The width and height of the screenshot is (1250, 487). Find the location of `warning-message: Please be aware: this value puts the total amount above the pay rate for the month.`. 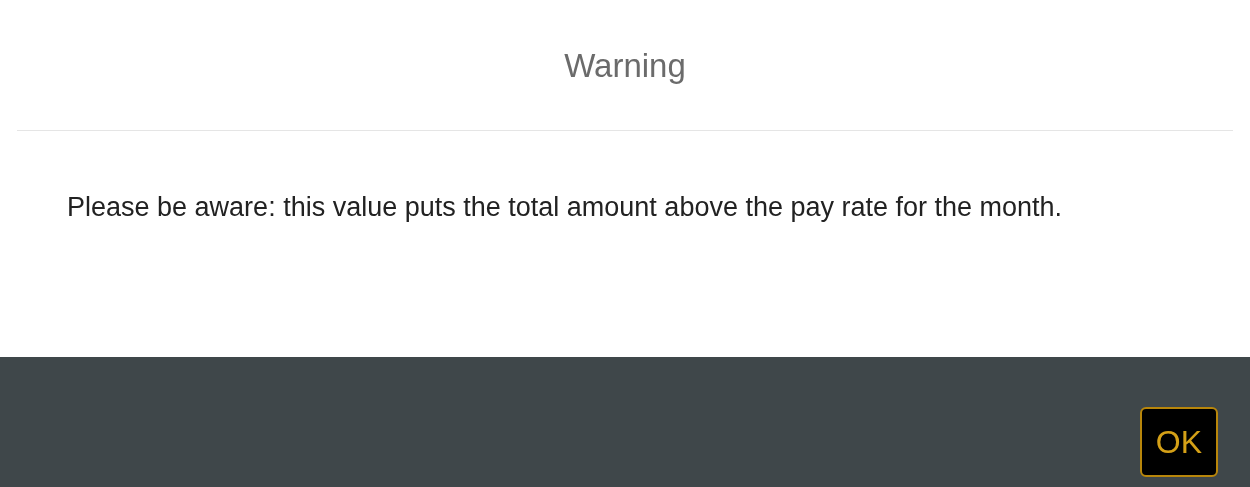

warning-message: Please be aware: this value puts the total amount above the pay rate for the month. is located at coordinates (565, 207).